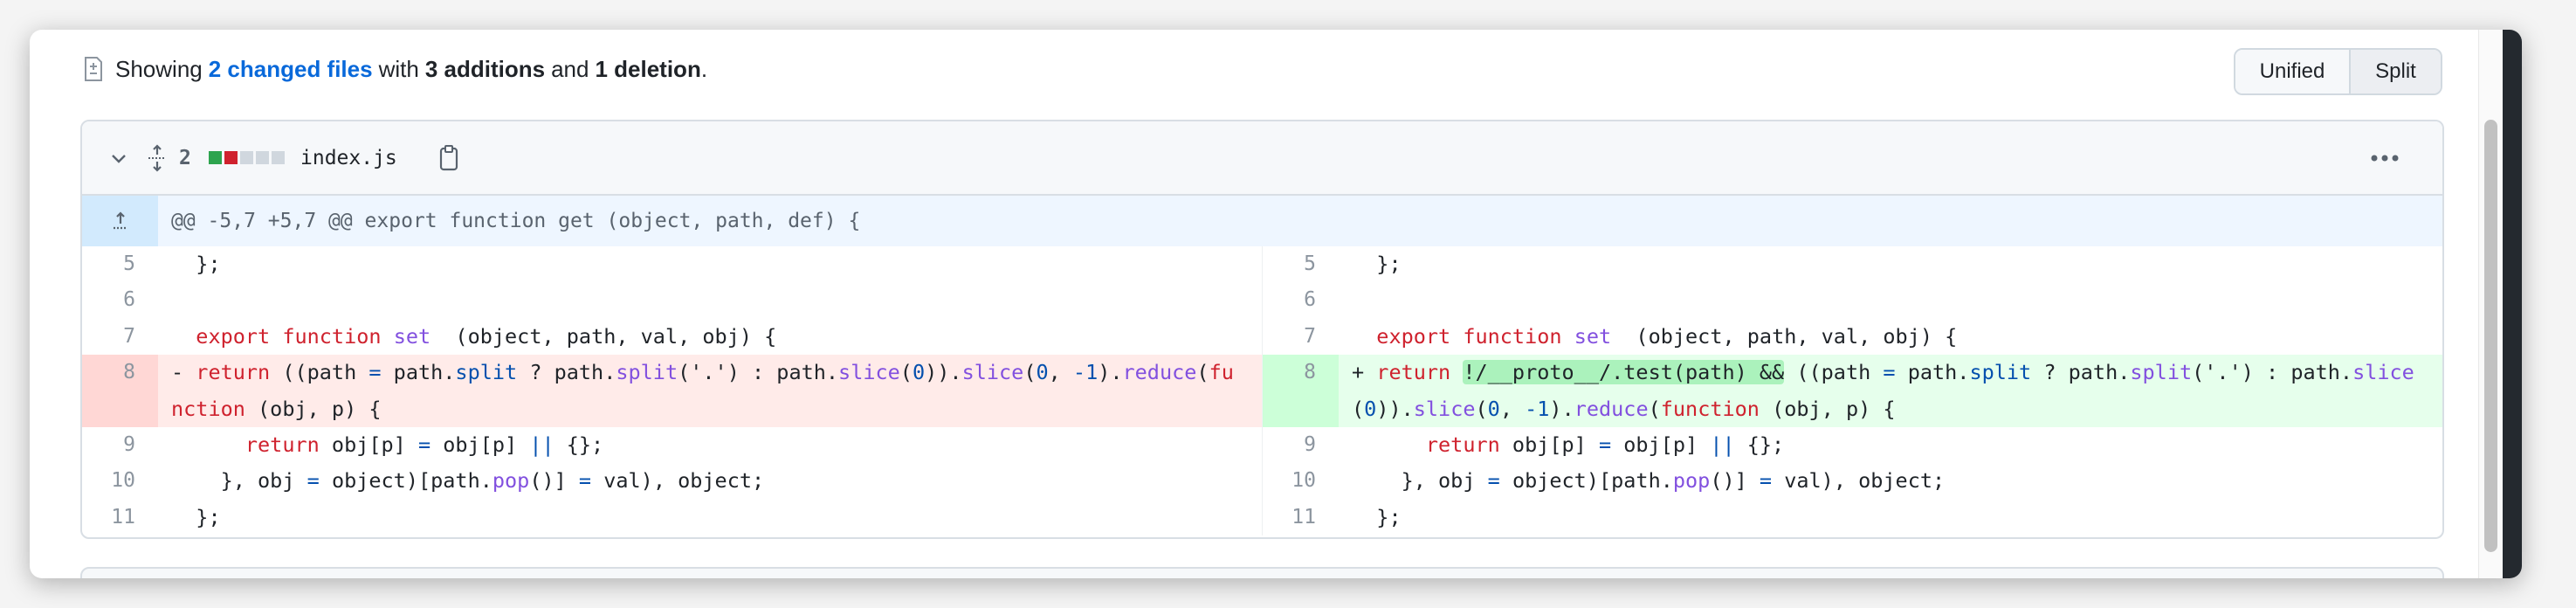  I want to click on file-diff-icon, so click(93, 69).